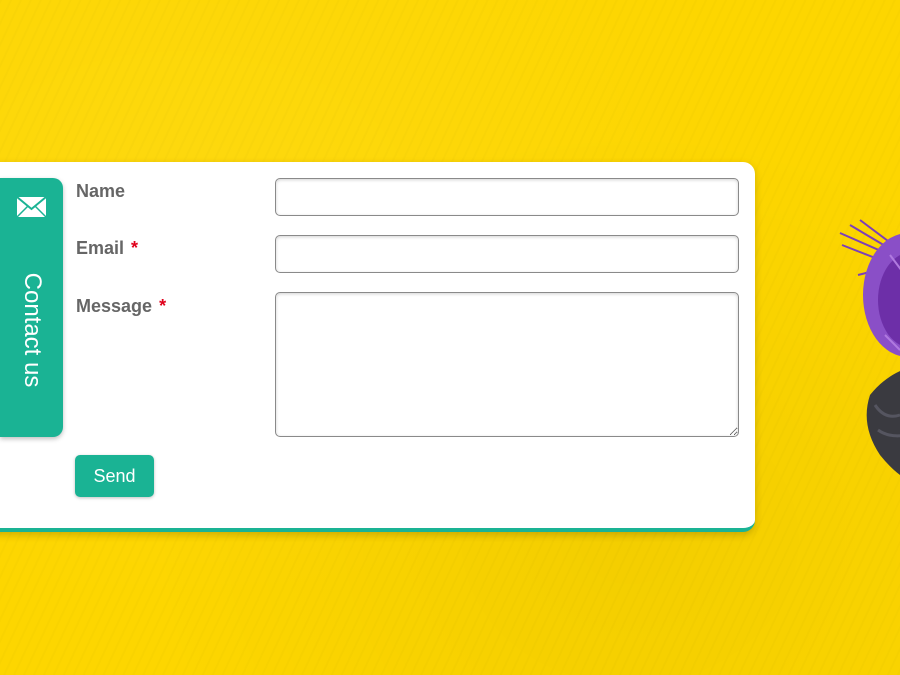  I want to click on name-label-text: Name, so click(101, 191).